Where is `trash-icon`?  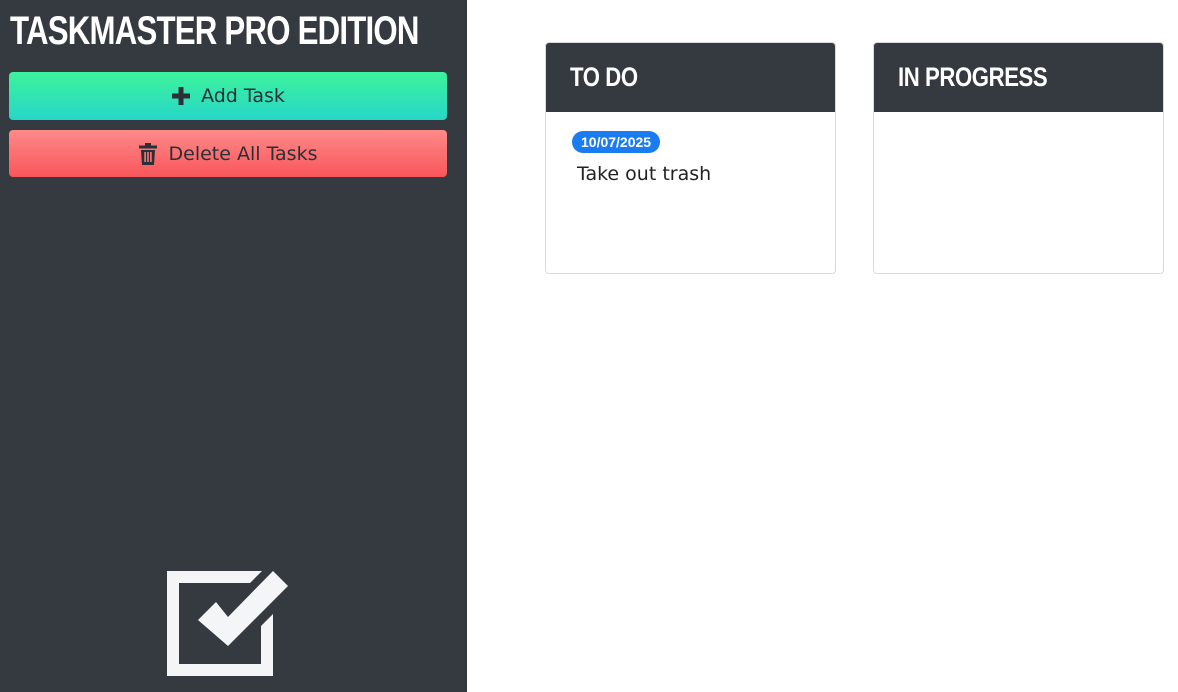 trash-icon is located at coordinates (147, 153).